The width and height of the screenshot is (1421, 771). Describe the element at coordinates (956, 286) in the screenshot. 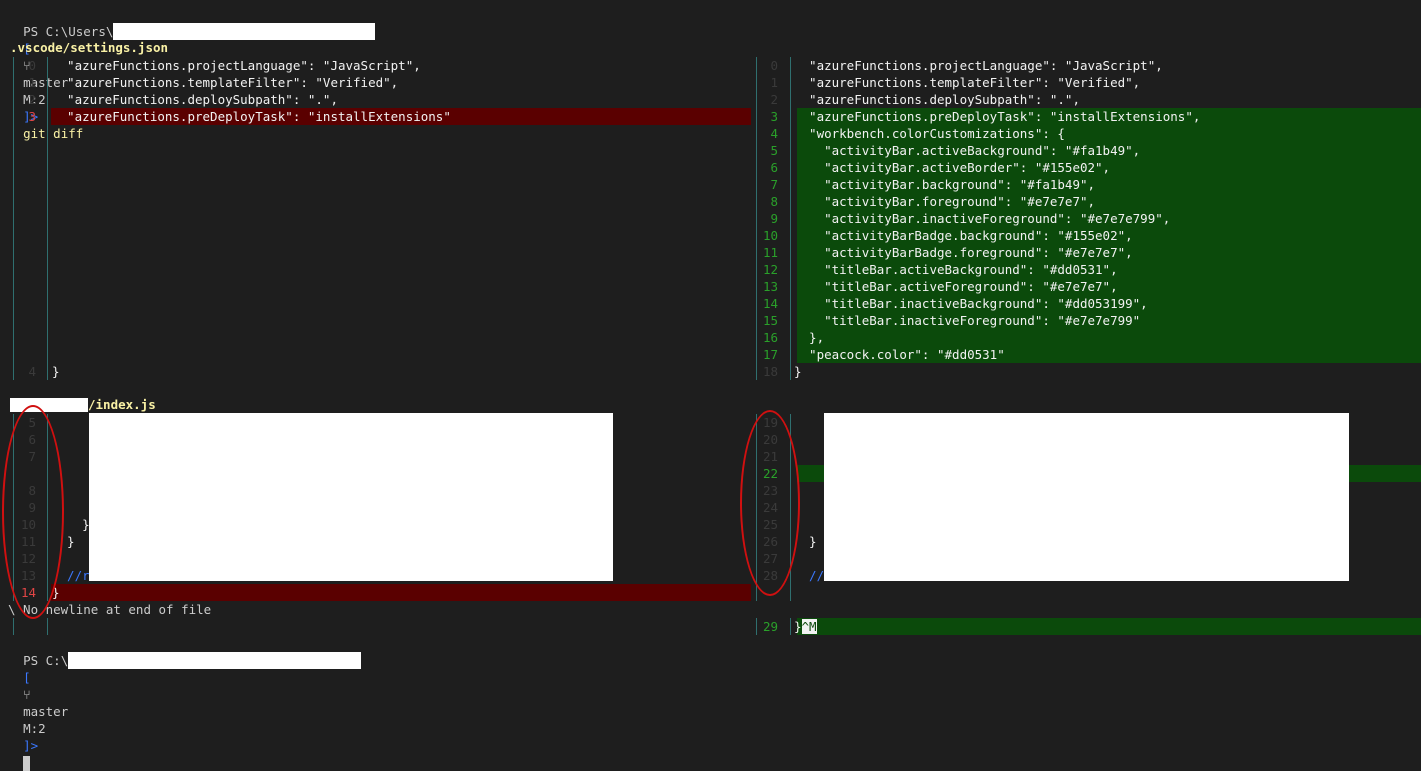

I see `code-line: "titleBar.activeForeground": "#e7e7e7",` at that location.